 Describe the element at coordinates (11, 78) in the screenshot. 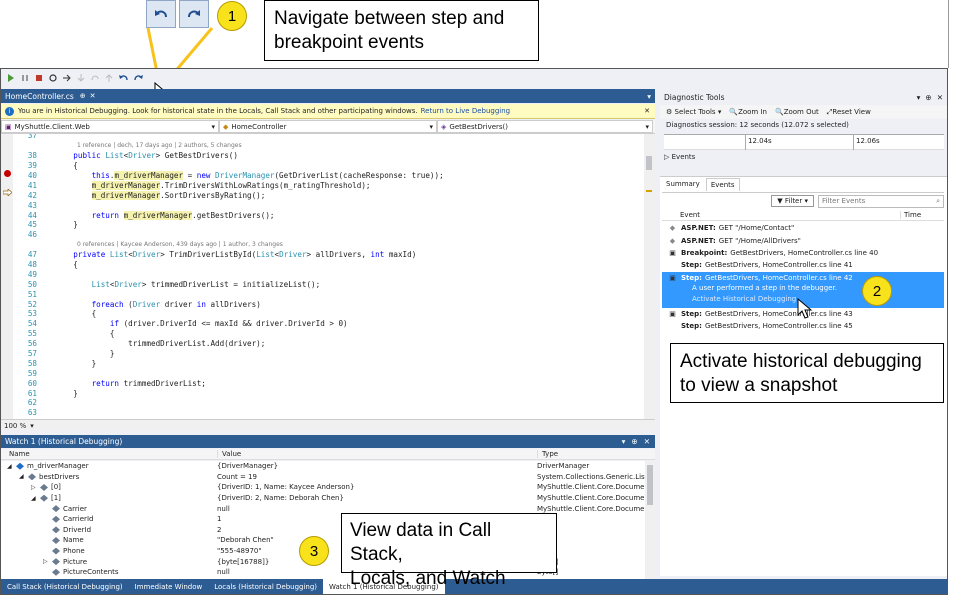

I see `continue-icon` at that location.